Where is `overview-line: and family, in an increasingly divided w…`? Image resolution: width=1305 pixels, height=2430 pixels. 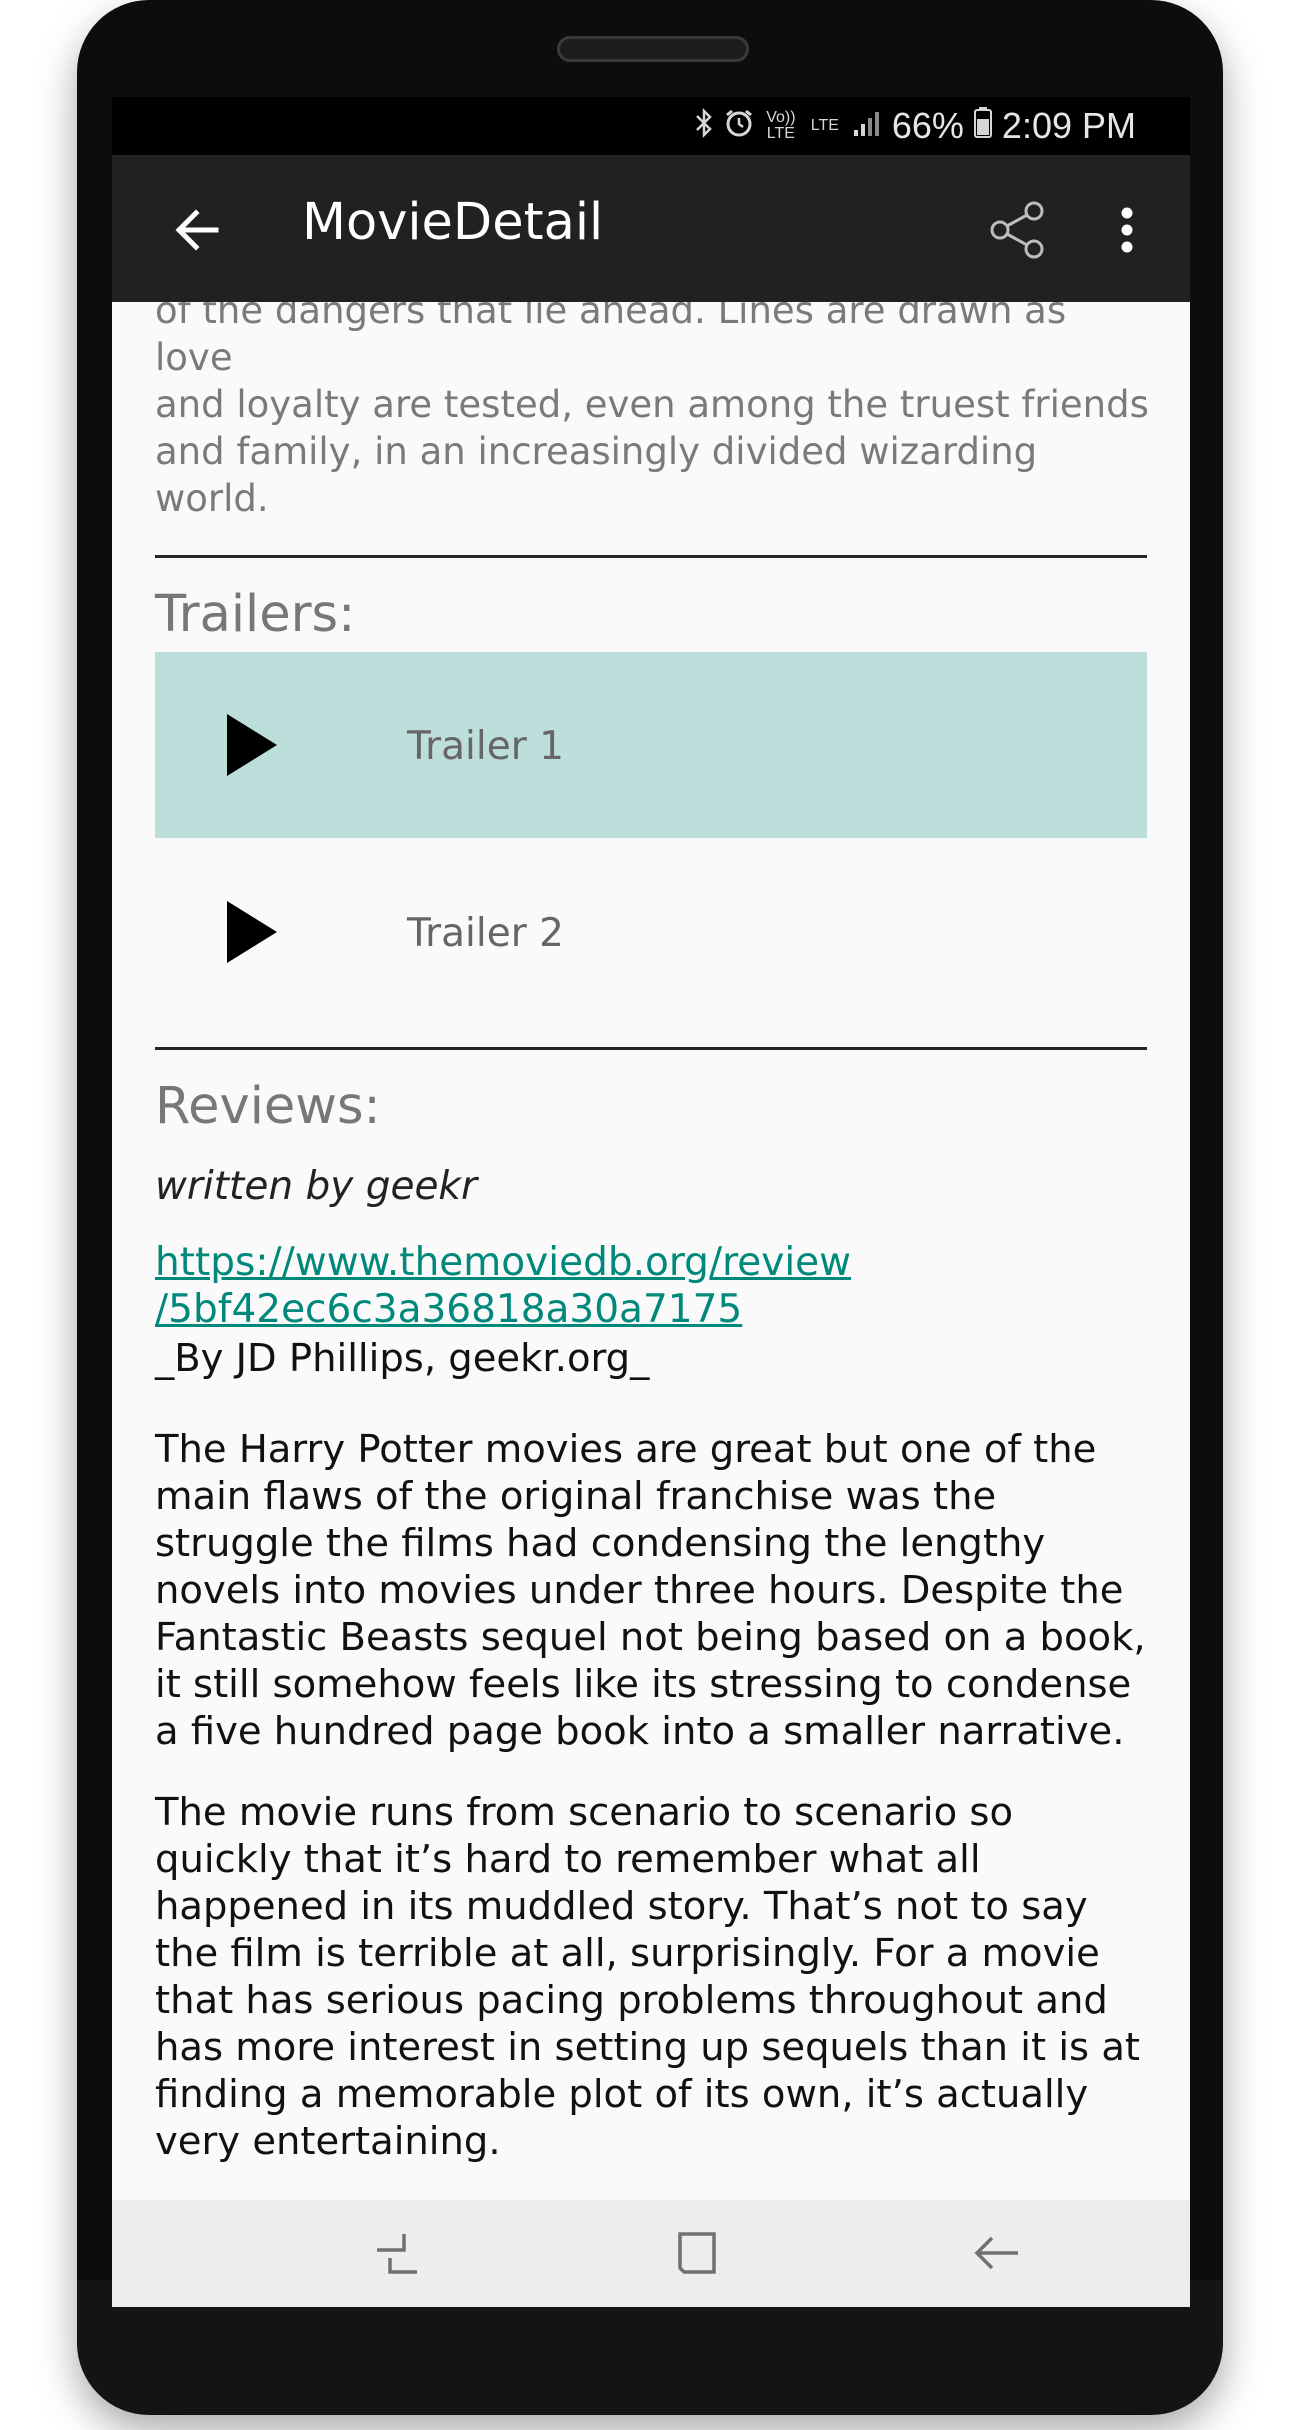 overview-line: and family, in an increasingly divided w… is located at coordinates (596, 475).